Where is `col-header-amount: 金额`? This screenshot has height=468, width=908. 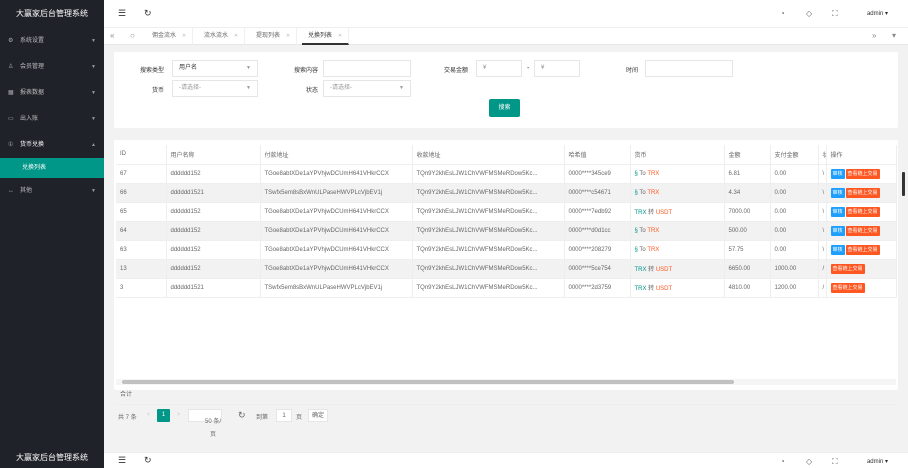
col-header-amount: 金额 is located at coordinates (747, 155).